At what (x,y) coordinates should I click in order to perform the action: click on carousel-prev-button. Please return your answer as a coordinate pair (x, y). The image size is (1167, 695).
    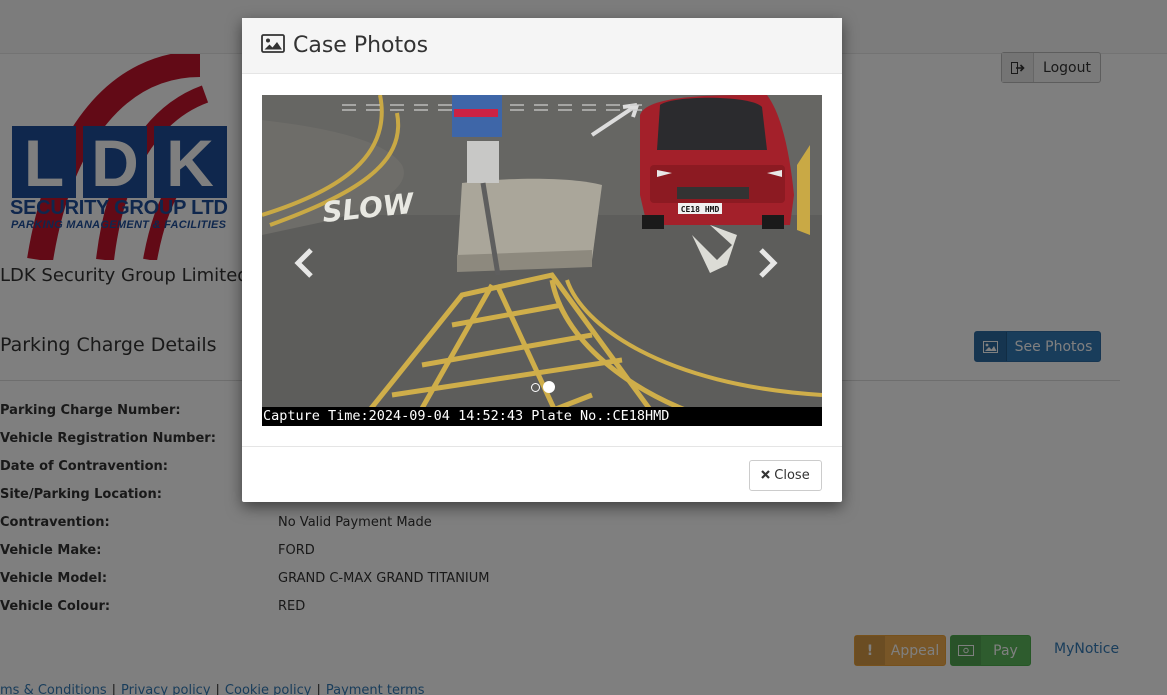
    Looking at the image, I should click on (305, 263).